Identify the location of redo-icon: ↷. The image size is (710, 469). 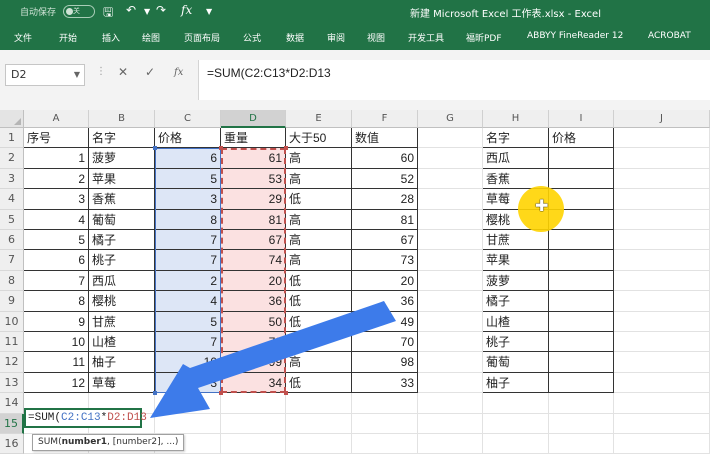
(161, 10).